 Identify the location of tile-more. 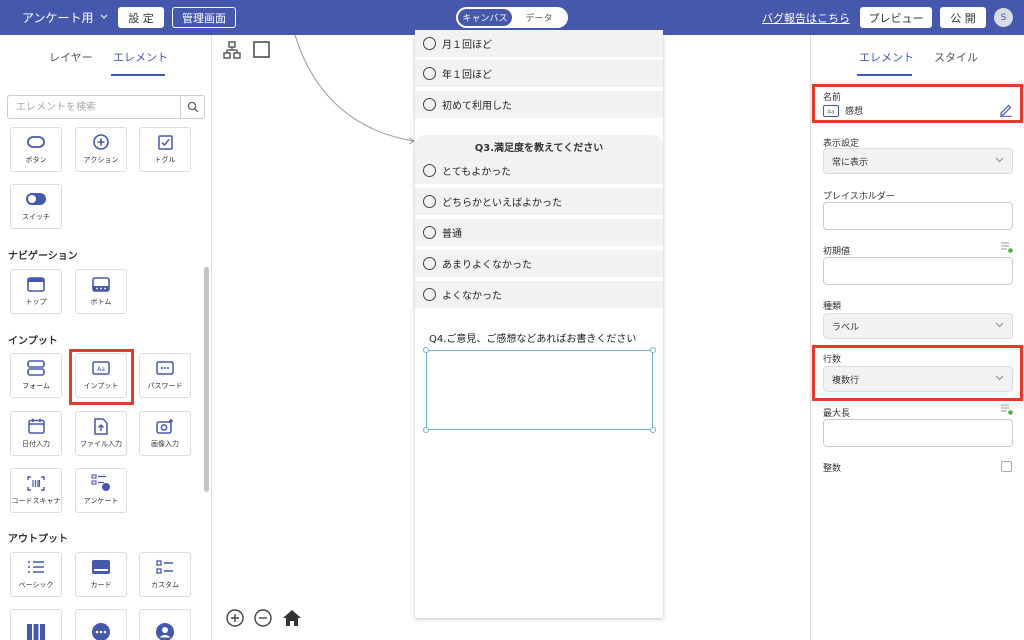
(101, 624).